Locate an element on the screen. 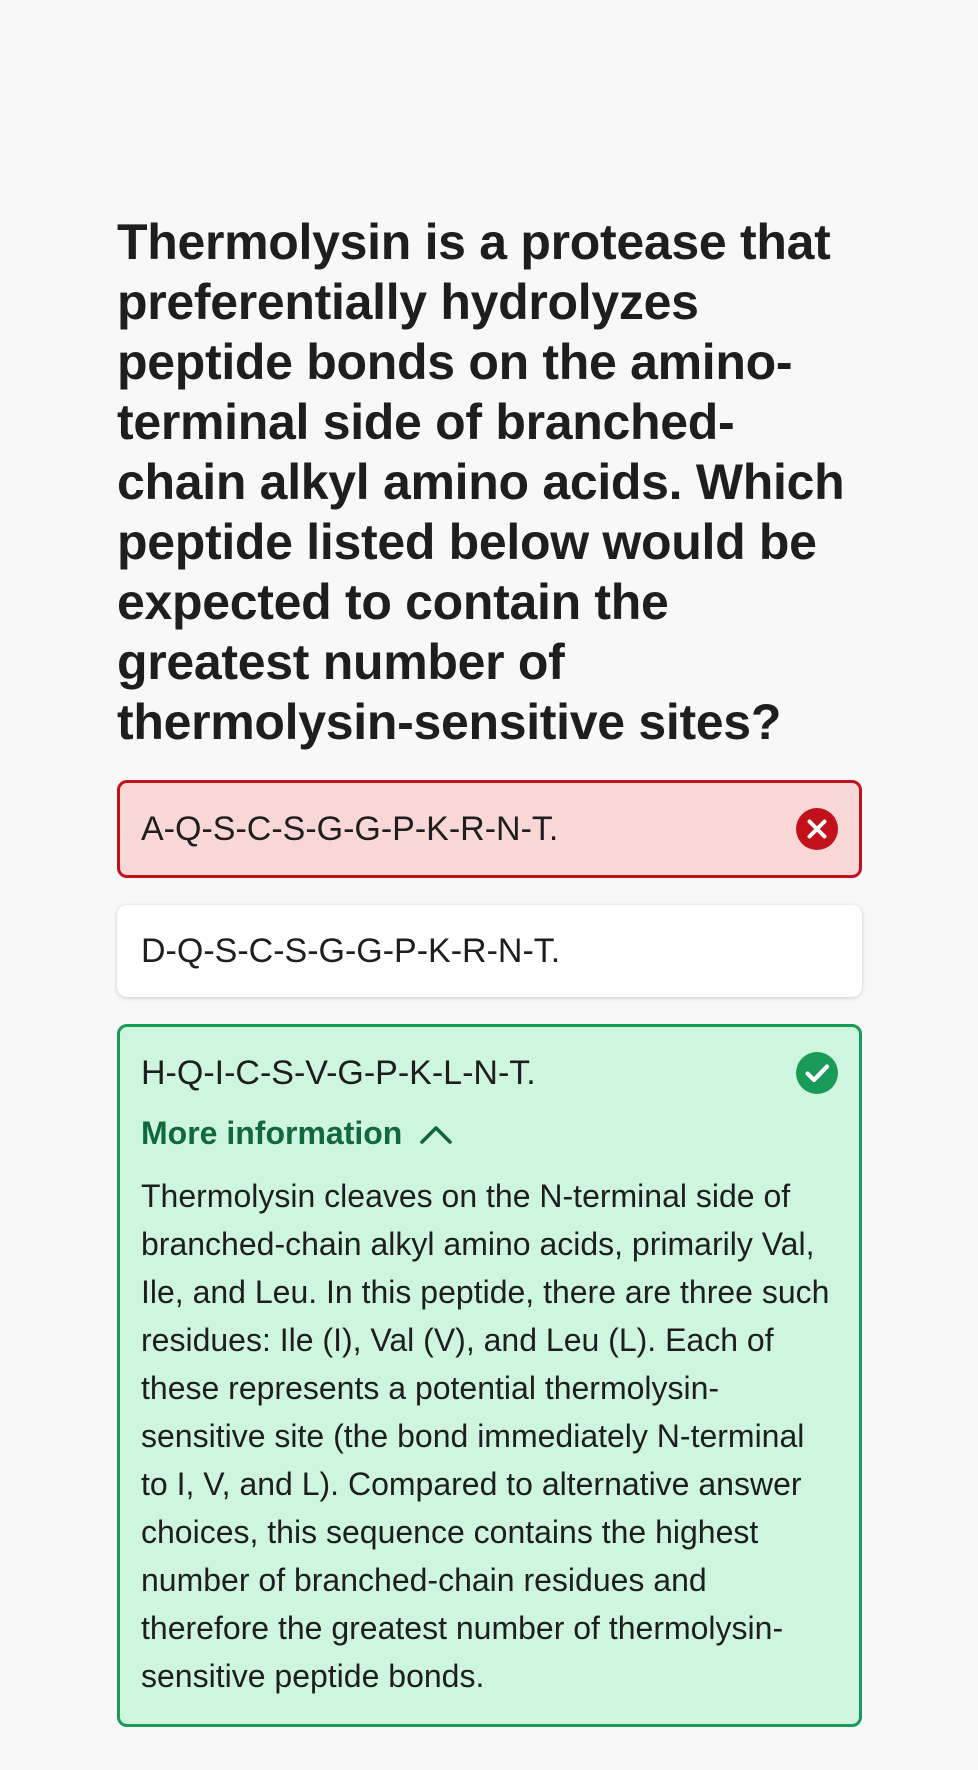 This screenshot has height=1770, width=978. answer-option-row: A-Q-S-C-S-G-G-P-K-R-N-T. is located at coordinates (489, 829).